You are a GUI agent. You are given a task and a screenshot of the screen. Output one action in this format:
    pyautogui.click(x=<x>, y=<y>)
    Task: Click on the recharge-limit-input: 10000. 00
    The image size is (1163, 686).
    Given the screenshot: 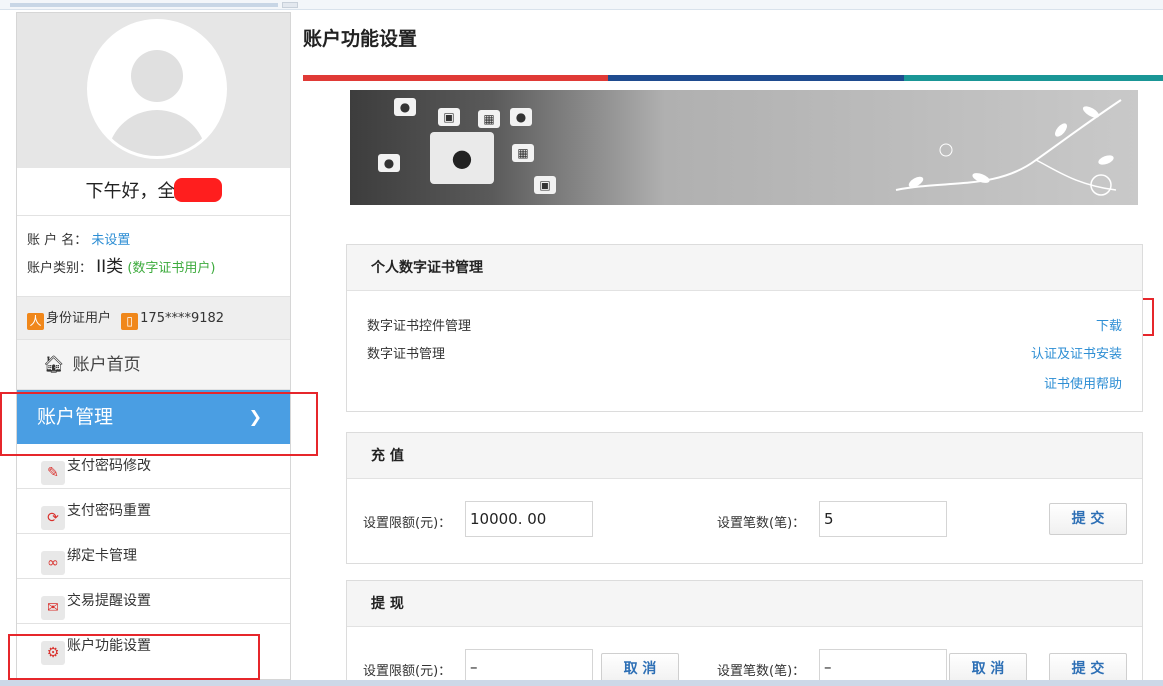 What is the action you would take?
    pyautogui.click(x=529, y=519)
    